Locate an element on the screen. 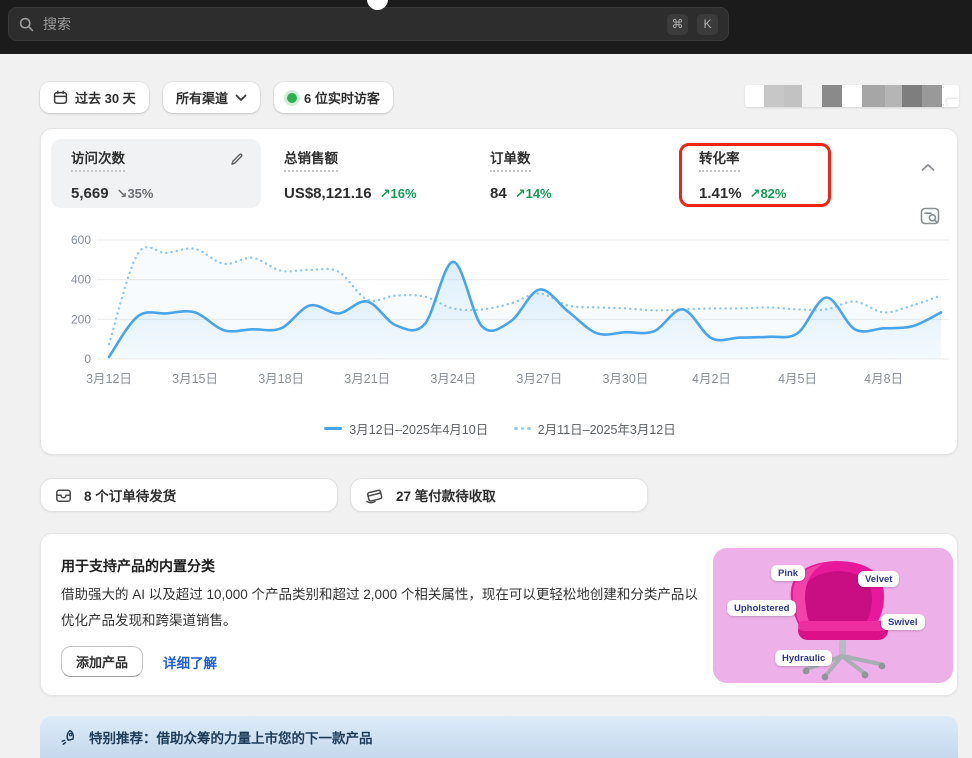  svg-text: 4月8日 is located at coordinates (883, 379).